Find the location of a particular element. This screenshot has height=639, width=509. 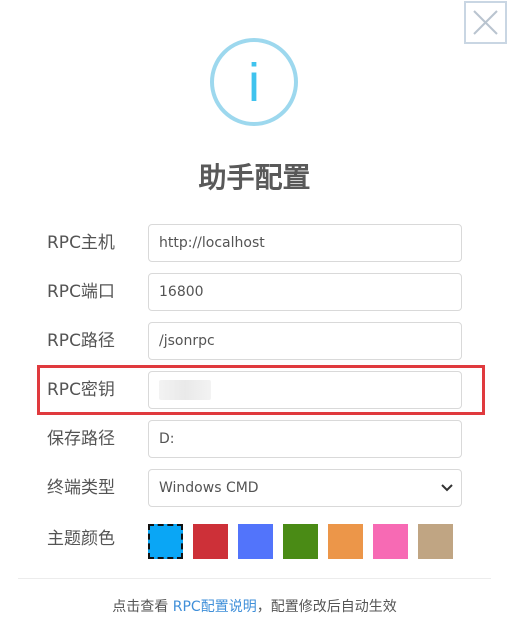

info-glyph: i is located at coordinates (254, 83).